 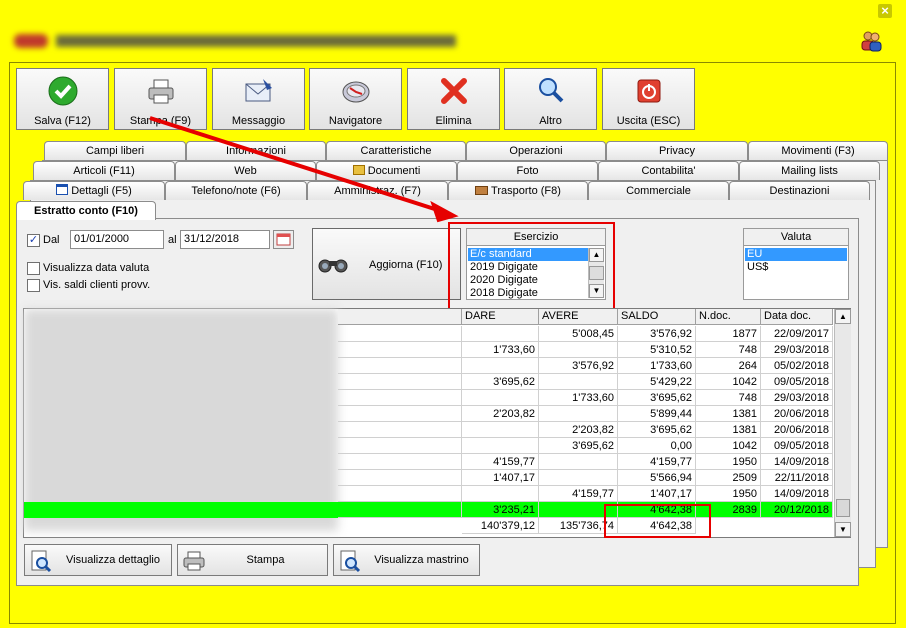 I want to click on tab-contabilita: Contabilita', so click(x=668, y=170).